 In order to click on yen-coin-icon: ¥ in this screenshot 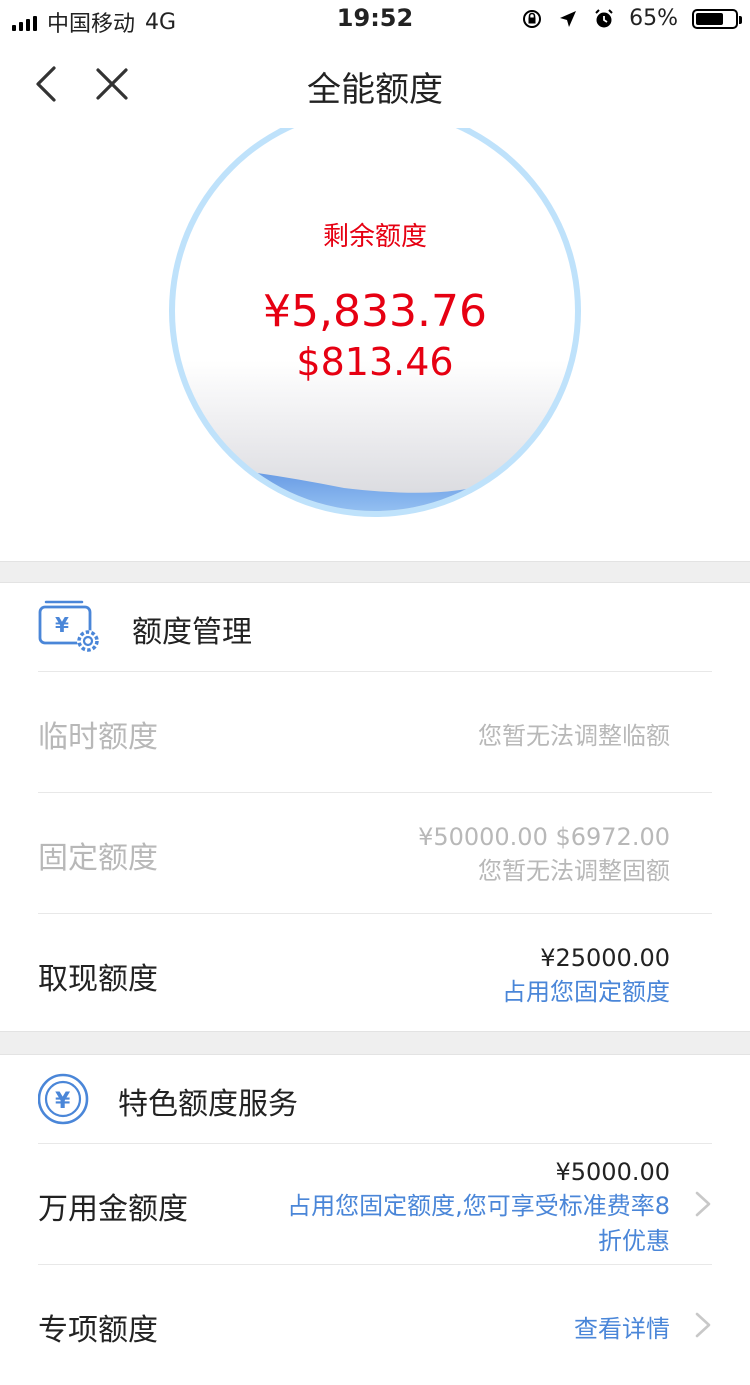, I will do `click(63, 1099)`.